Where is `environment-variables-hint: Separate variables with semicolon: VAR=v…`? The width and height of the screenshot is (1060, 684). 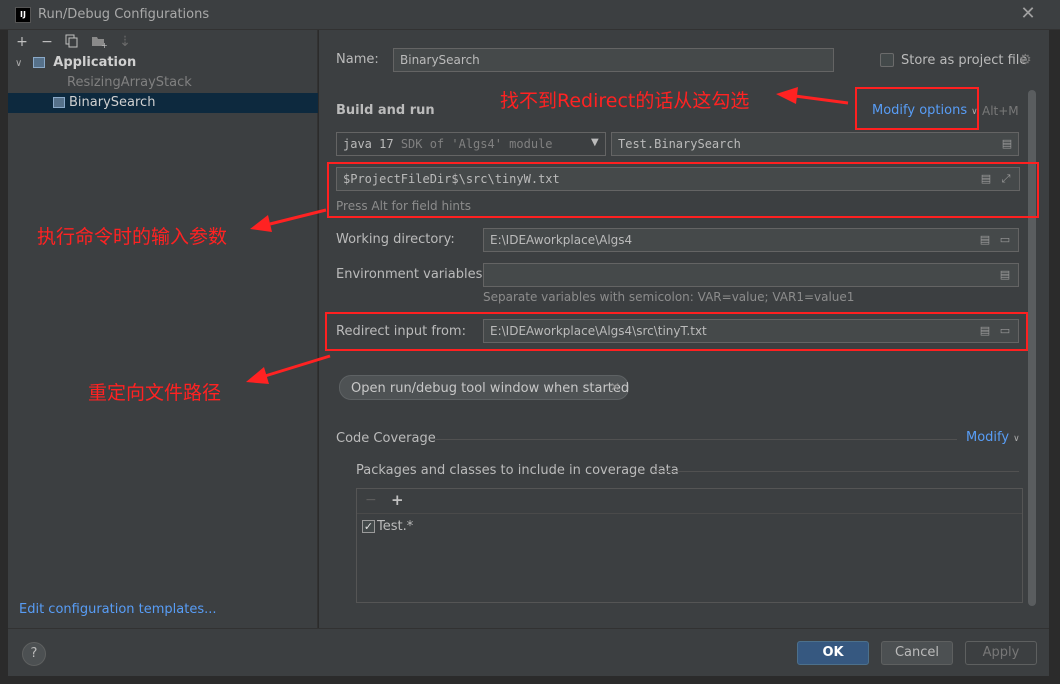
environment-variables-hint: Separate variables with semicolon: VAR=v… is located at coordinates (669, 297).